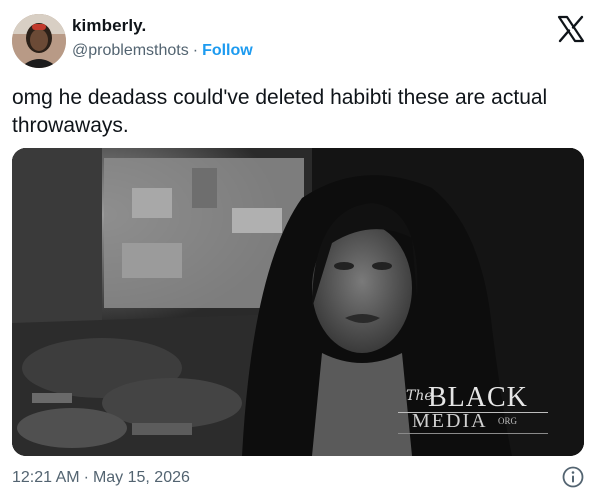 The height and width of the screenshot is (500, 600). I want to click on author-handle-line: @problemsthots · Follow, so click(162, 51).